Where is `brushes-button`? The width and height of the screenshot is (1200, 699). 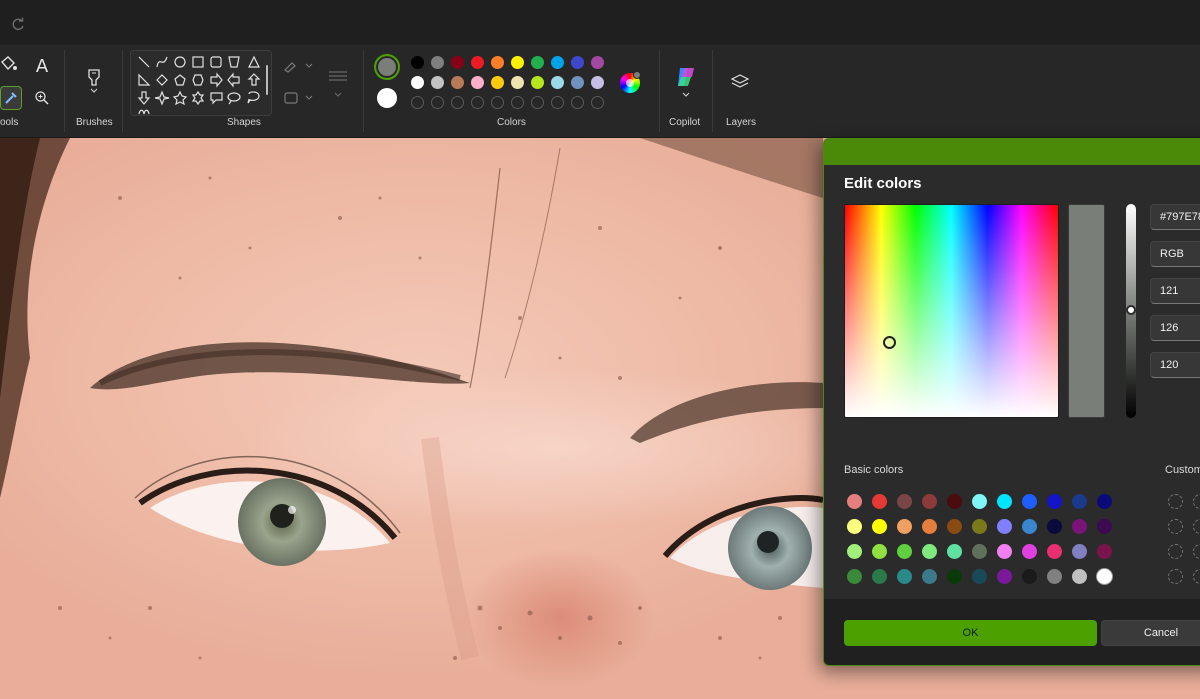
brushes-button is located at coordinates (94, 81).